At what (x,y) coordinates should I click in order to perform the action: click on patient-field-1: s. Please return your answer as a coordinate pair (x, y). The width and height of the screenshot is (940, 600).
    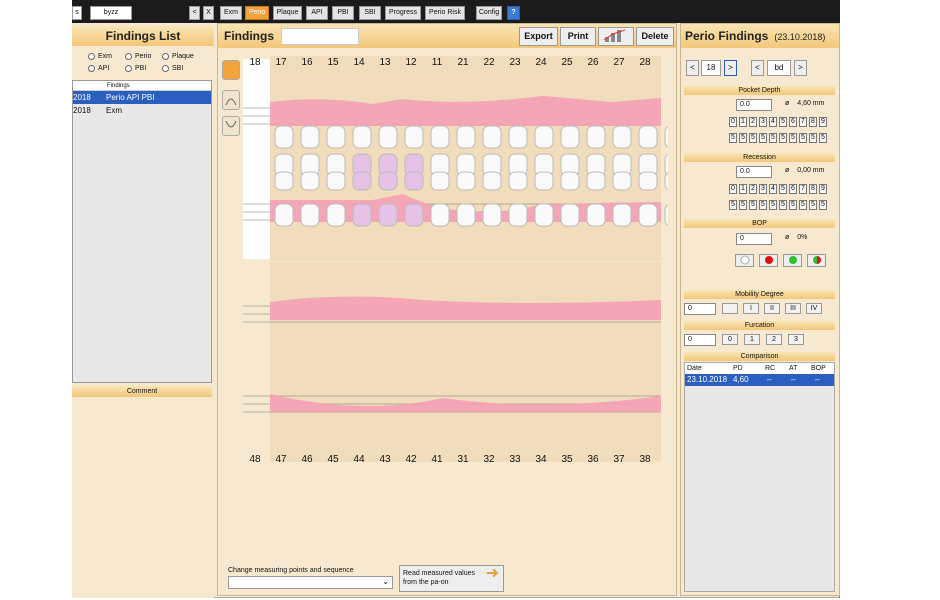
    Looking at the image, I should click on (77, 13).